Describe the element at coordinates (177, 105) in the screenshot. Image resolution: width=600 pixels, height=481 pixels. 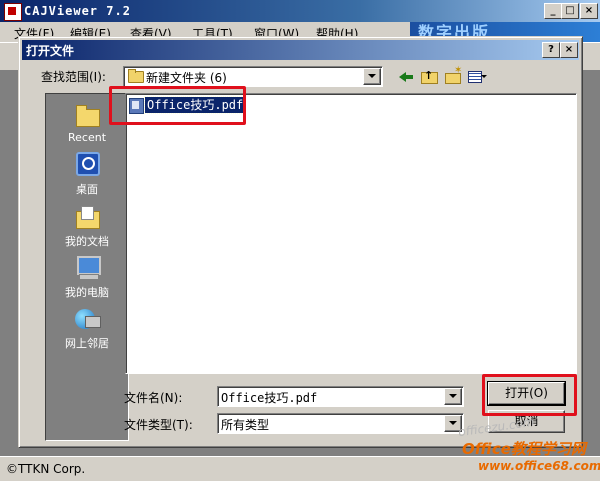
I see `file-highlight-annotation` at that location.